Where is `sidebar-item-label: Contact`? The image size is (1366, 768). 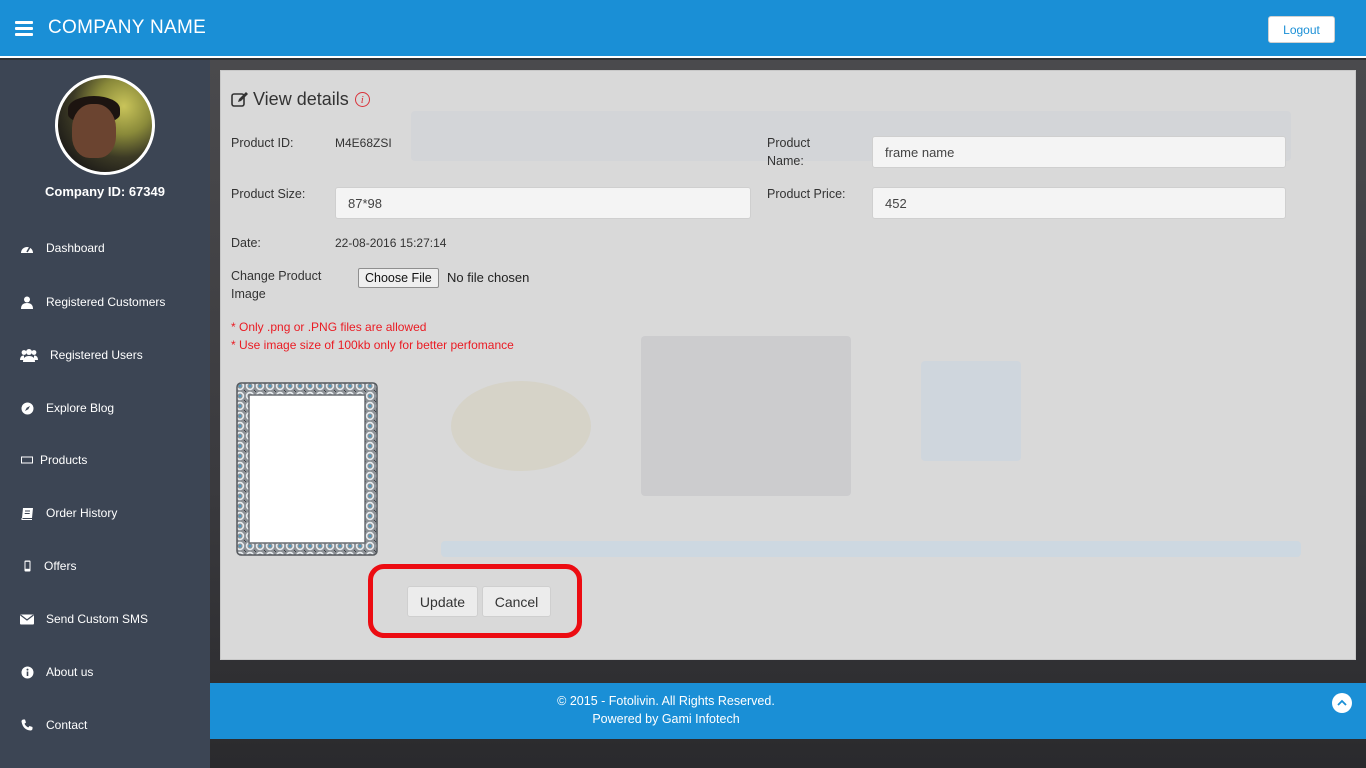 sidebar-item-label: Contact is located at coordinates (67, 725).